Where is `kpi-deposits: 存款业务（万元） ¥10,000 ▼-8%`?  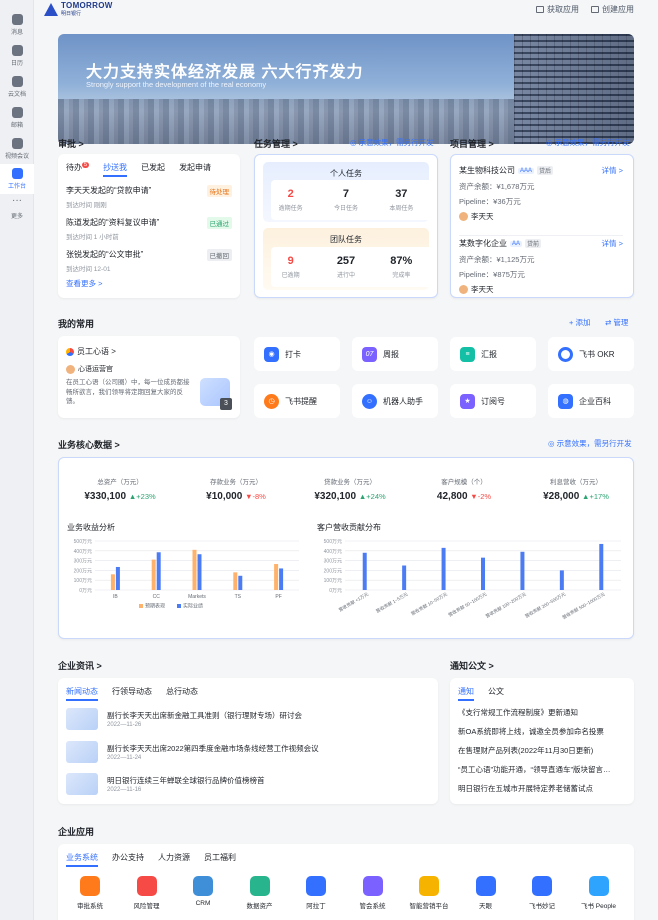 kpi-deposits: 存款业务（万元） ¥10,000 ▼-8% is located at coordinates (236, 489).